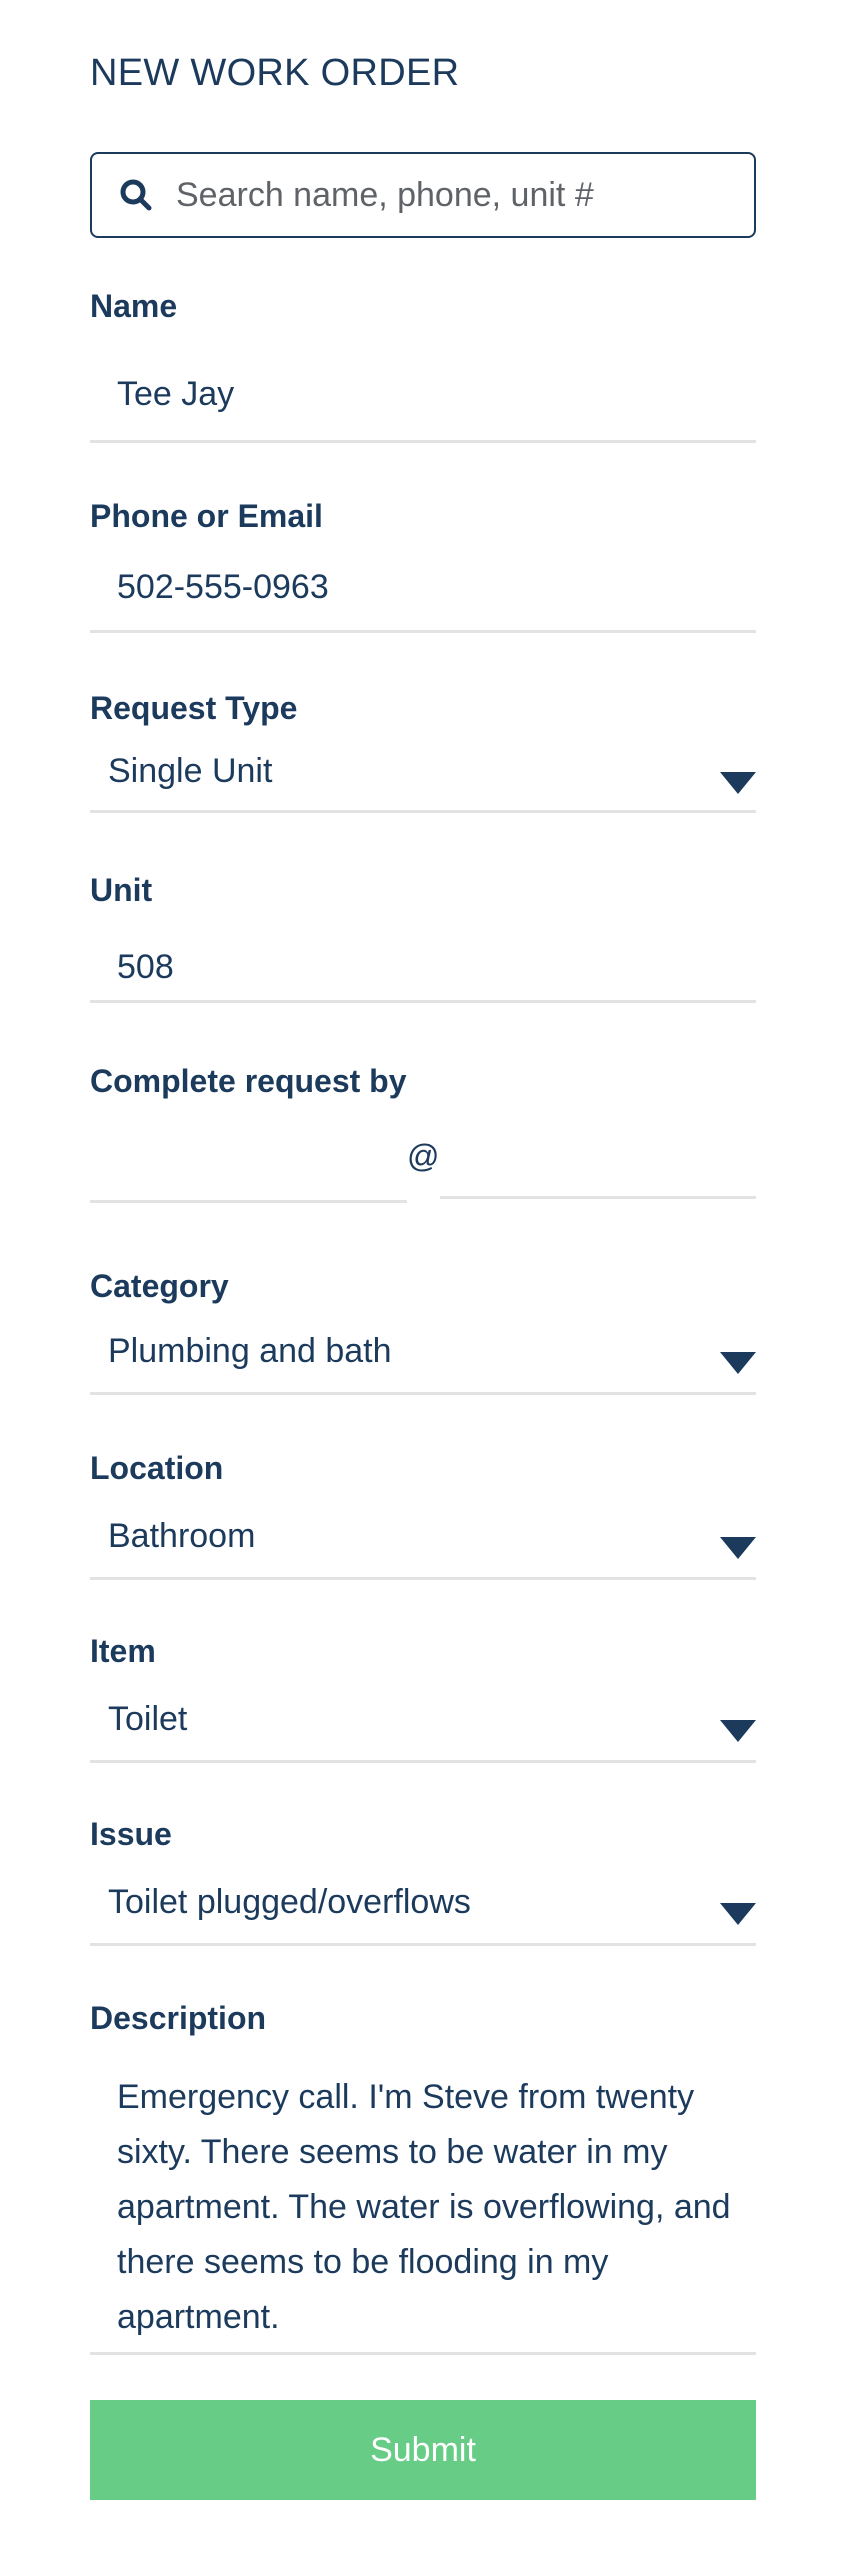  What do you see at coordinates (178, 2018) in the screenshot?
I see `description-label: Description` at bounding box center [178, 2018].